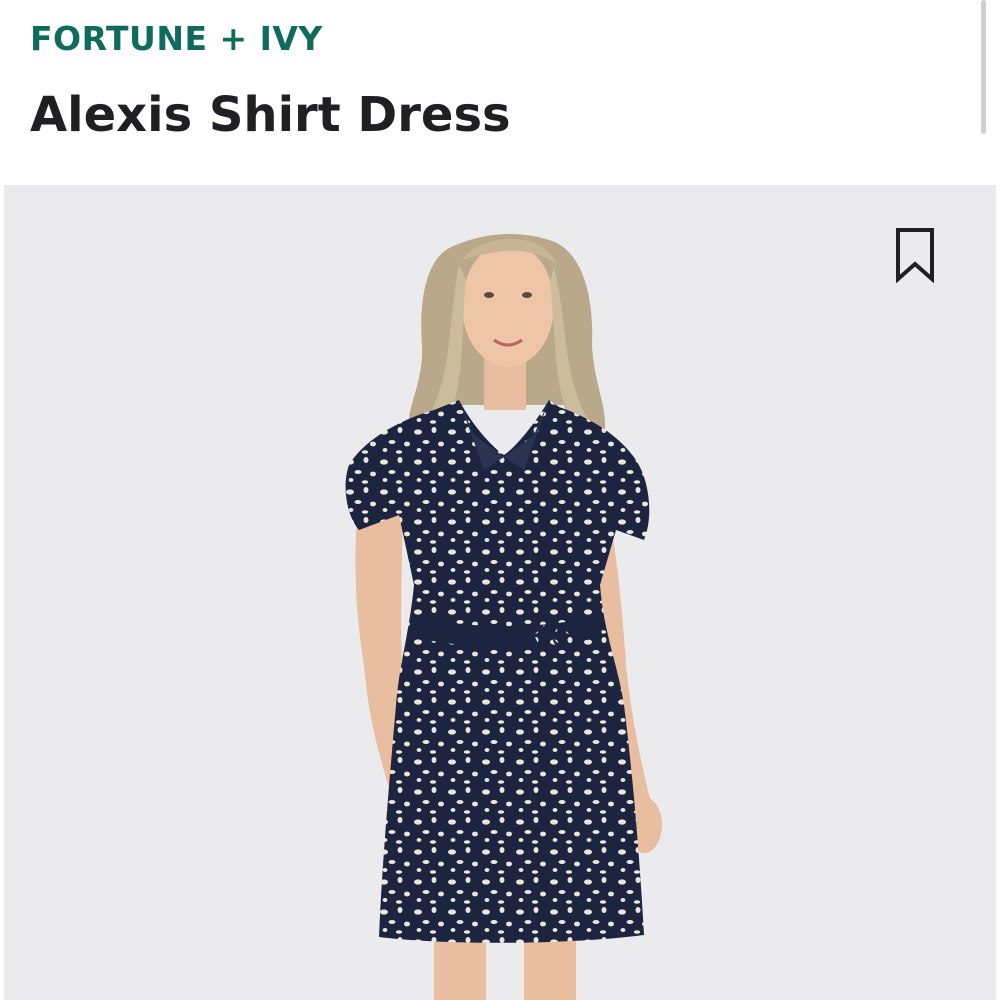  I want to click on bookmark-icon, so click(915, 255).